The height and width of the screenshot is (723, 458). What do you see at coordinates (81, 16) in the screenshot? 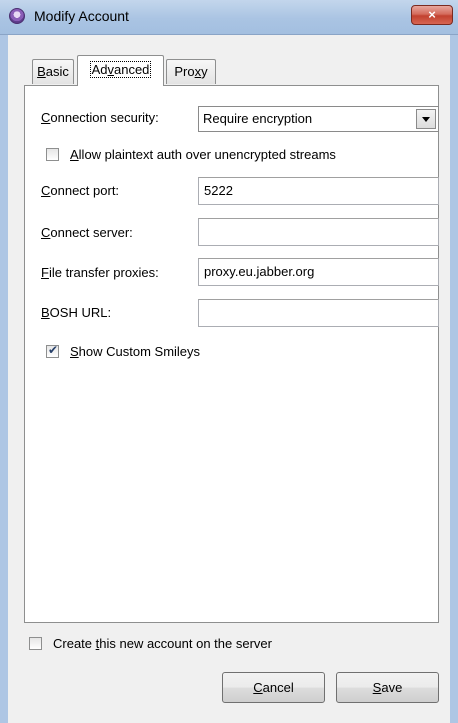
I see `window-title: Modify Account` at bounding box center [81, 16].